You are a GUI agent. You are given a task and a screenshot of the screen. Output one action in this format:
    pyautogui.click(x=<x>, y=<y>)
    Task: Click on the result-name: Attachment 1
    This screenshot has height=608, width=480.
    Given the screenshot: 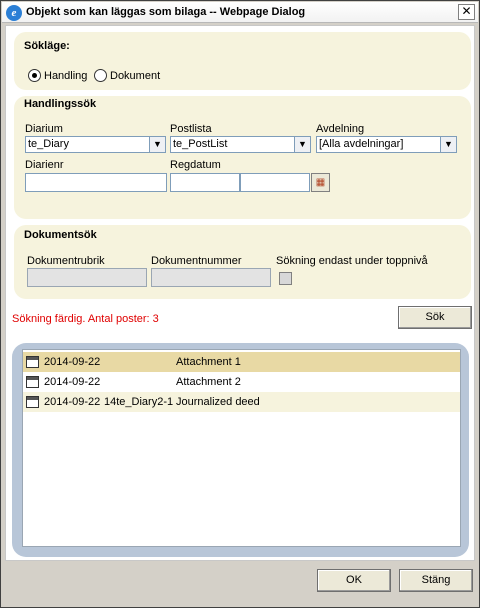 What is the action you would take?
    pyautogui.click(x=208, y=362)
    